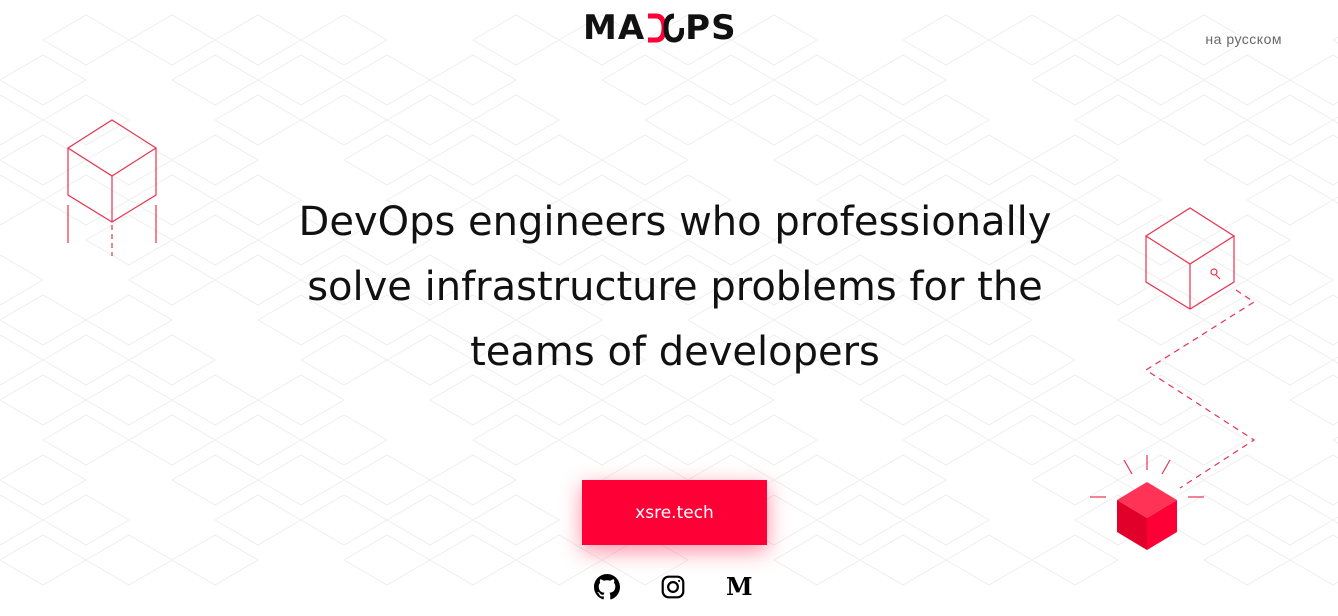 The height and width of the screenshot is (616, 1338). I want to click on logo-text-left: MA, so click(614, 28).